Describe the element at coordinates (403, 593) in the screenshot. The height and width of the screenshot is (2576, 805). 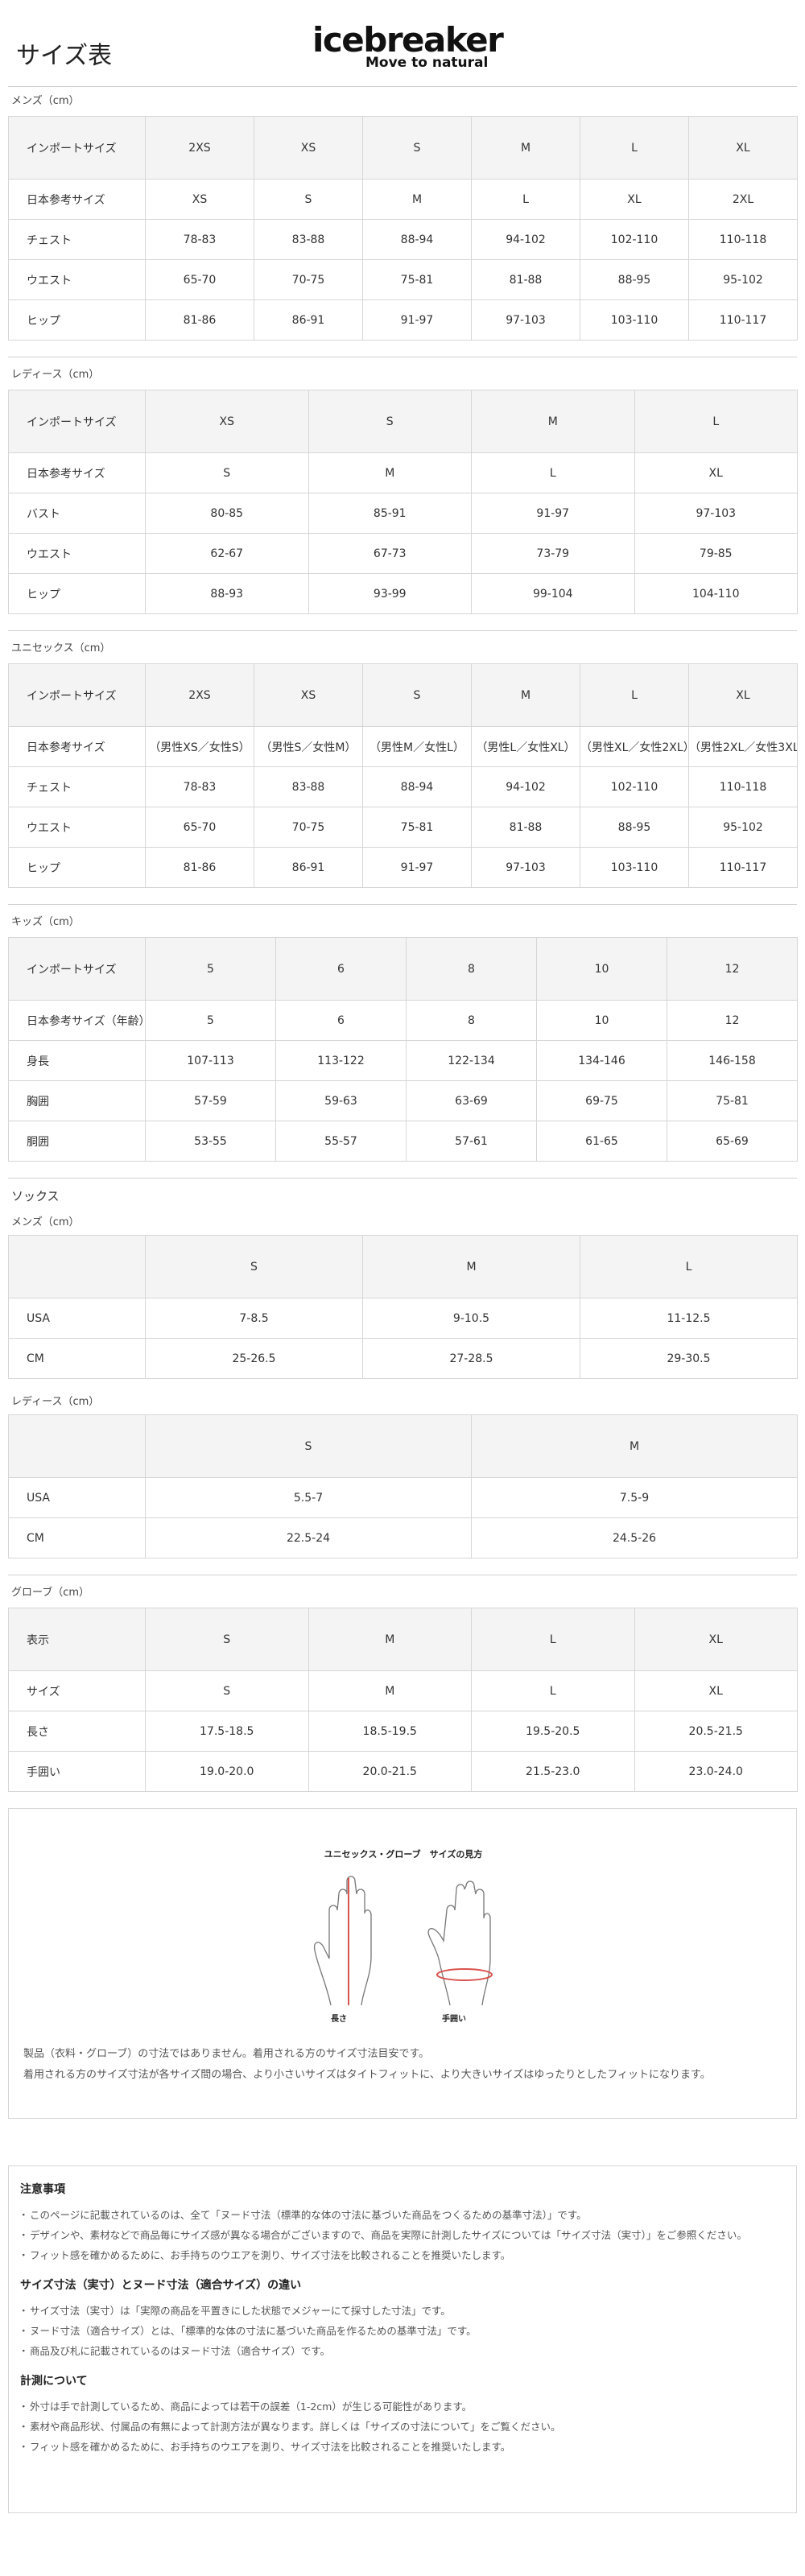
I see `table-row: ヒップ 88-93 93-99 99-104 104-110` at that location.